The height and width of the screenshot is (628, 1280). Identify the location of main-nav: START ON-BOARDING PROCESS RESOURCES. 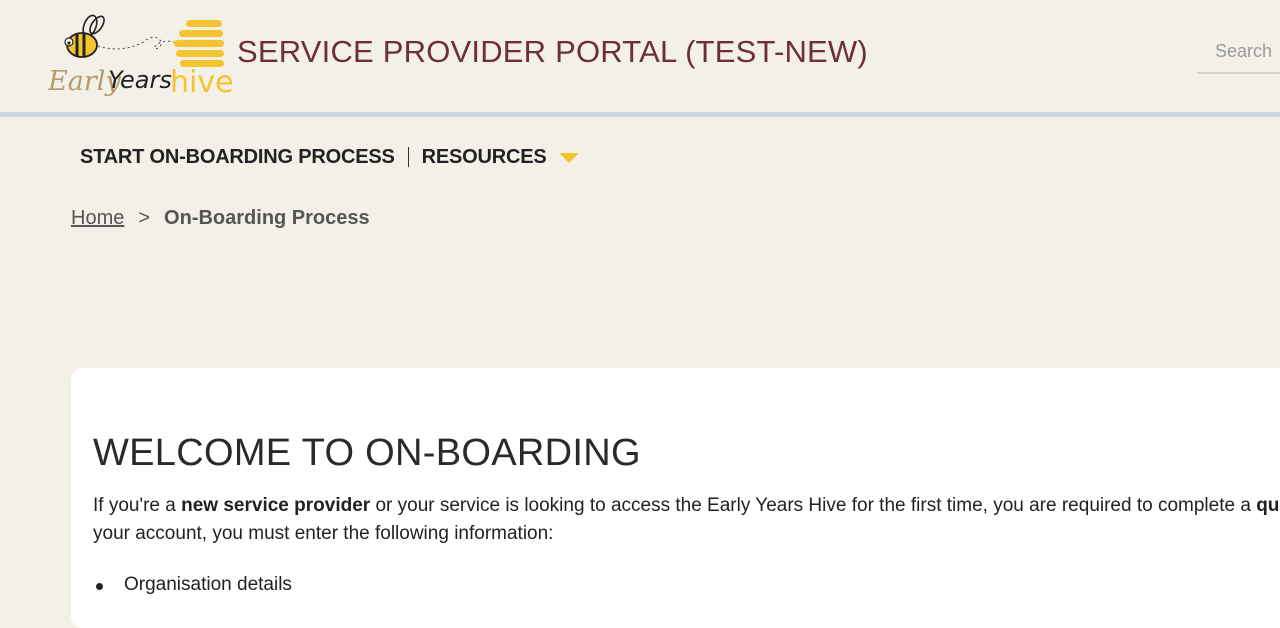
(329, 157).